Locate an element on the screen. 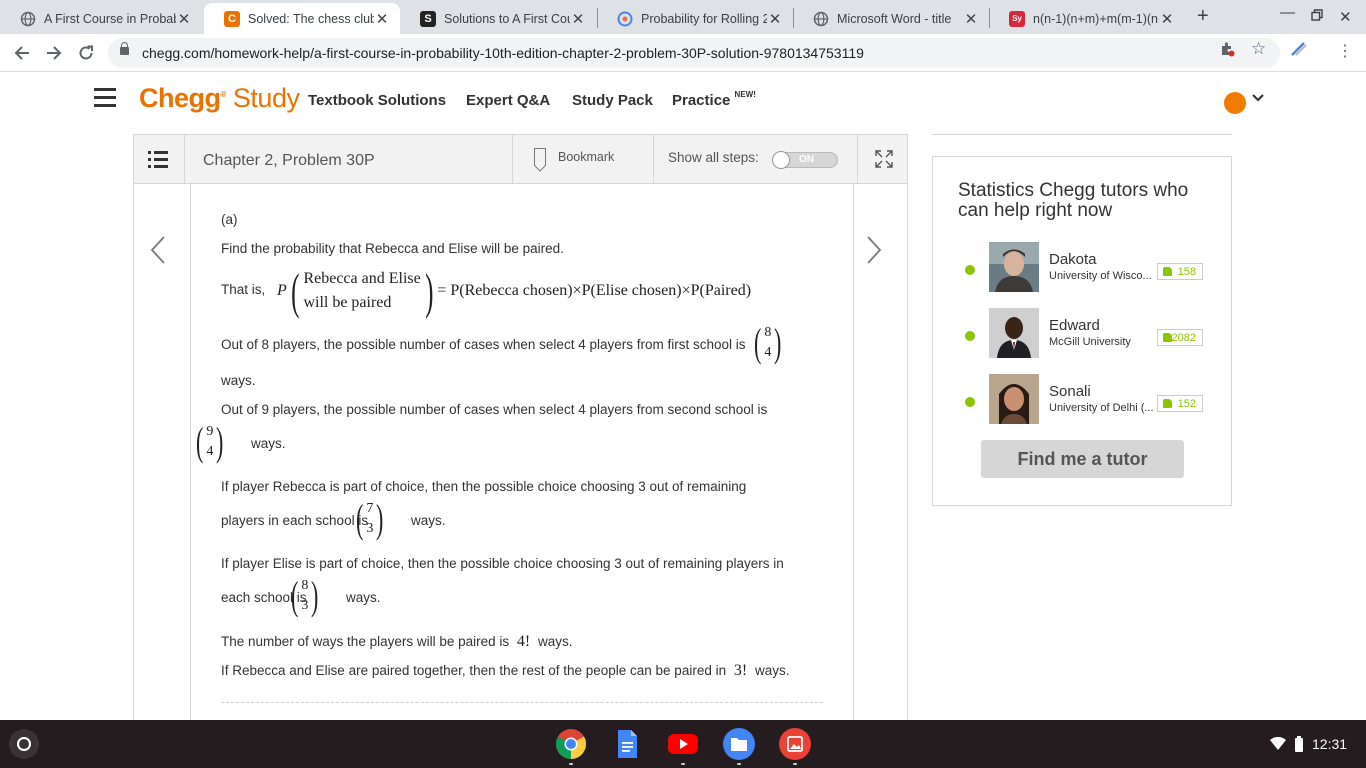 The image size is (1366, 768). close-window-icon: ✕ is located at coordinates (1345, 17).